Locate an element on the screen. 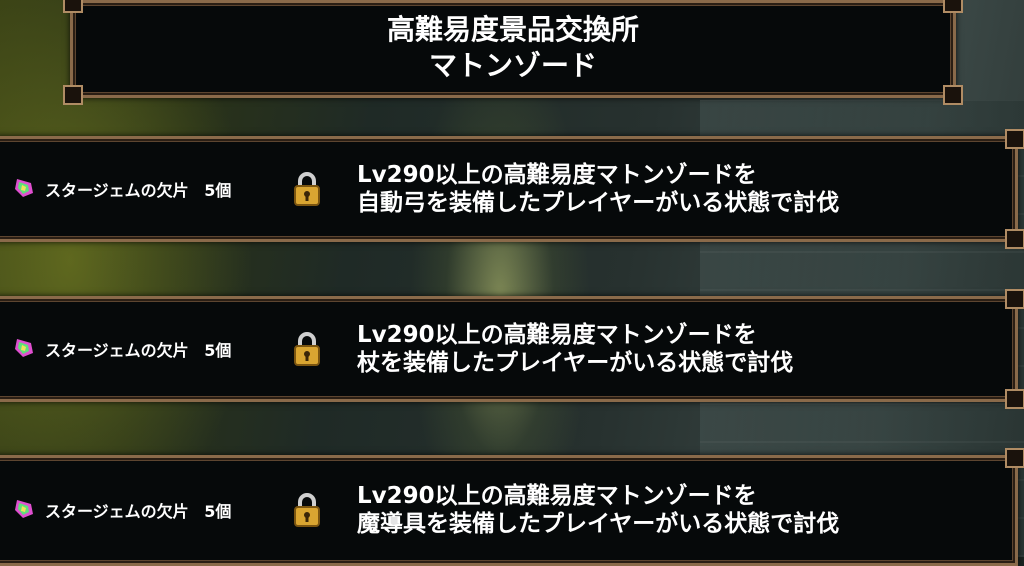 The width and height of the screenshot is (1024, 566). condition-line-2: 魔導具を装備したプレイヤーがいる状態で討伐 is located at coordinates (598, 524).